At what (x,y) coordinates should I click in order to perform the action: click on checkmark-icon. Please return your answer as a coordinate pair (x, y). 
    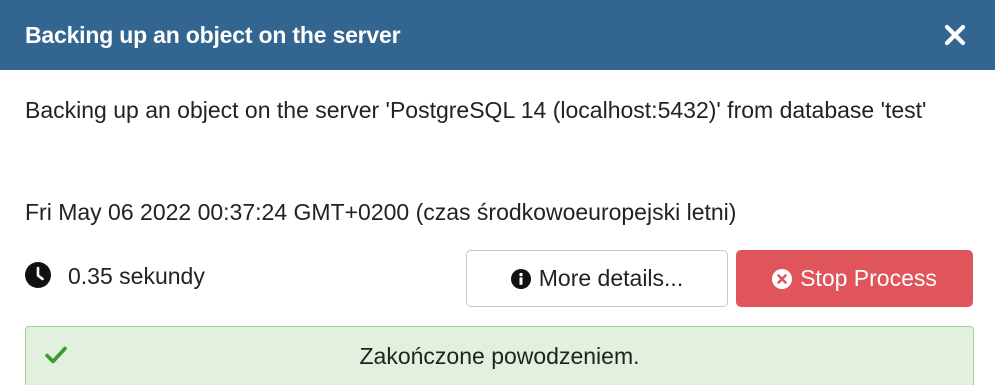
    Looking at the image, I should click on (56, 355).